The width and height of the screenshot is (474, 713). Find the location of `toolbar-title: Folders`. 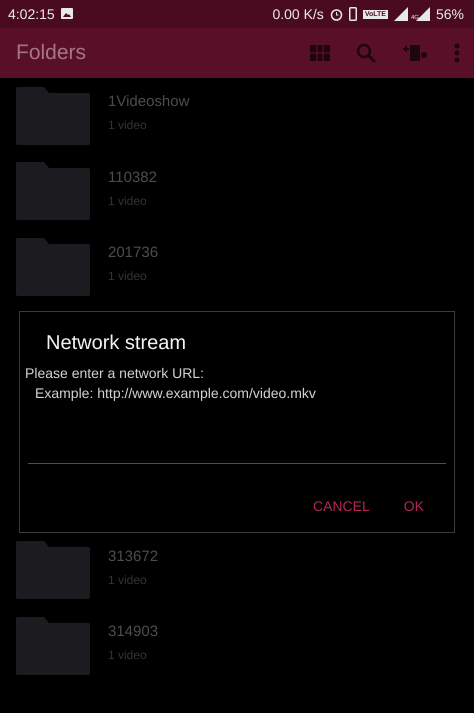

toolbar-title: Folders is located at coordinates (52, 53).